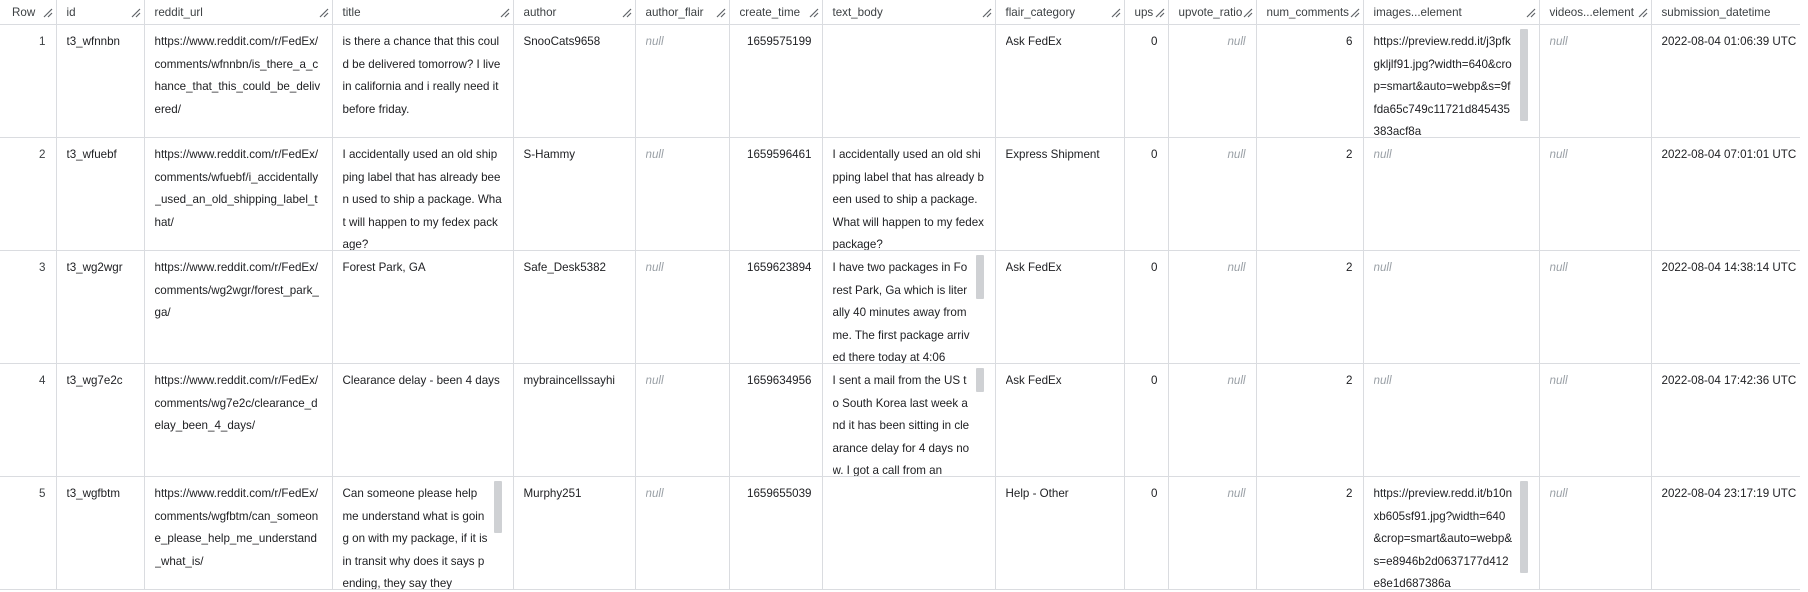 This screenshot has height=592, width=1808. What do you see at coordinates (574, 194) in the screenshot?
I see `author-cell: S-Hammy` at bounding box center [574, 194].